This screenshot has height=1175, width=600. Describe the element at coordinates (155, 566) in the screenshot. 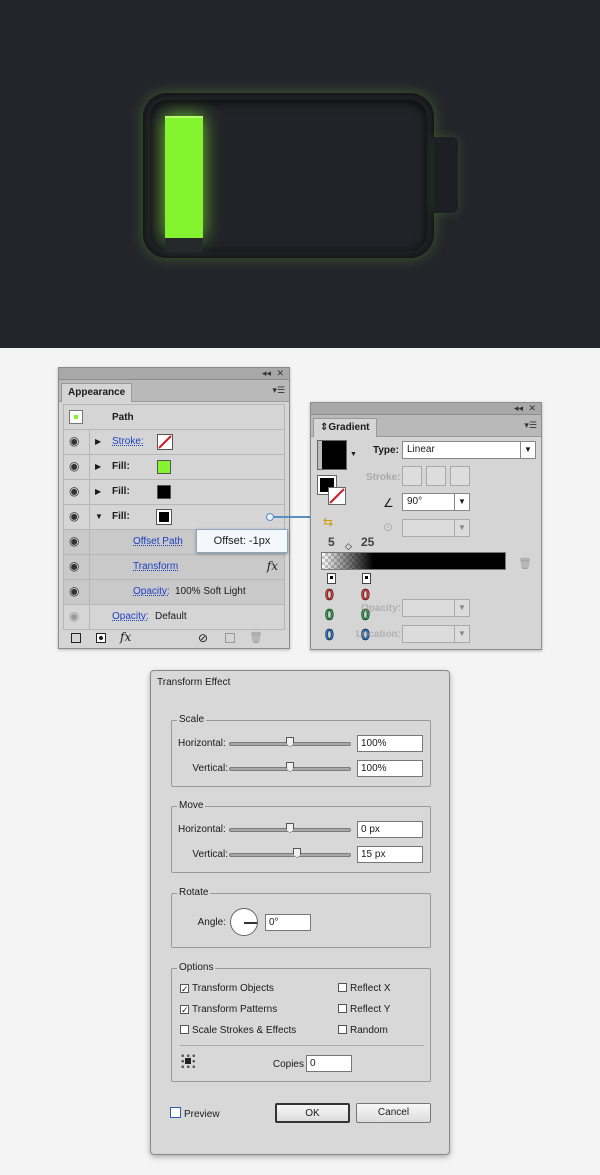

I see `transform-link: Transform` at that location.